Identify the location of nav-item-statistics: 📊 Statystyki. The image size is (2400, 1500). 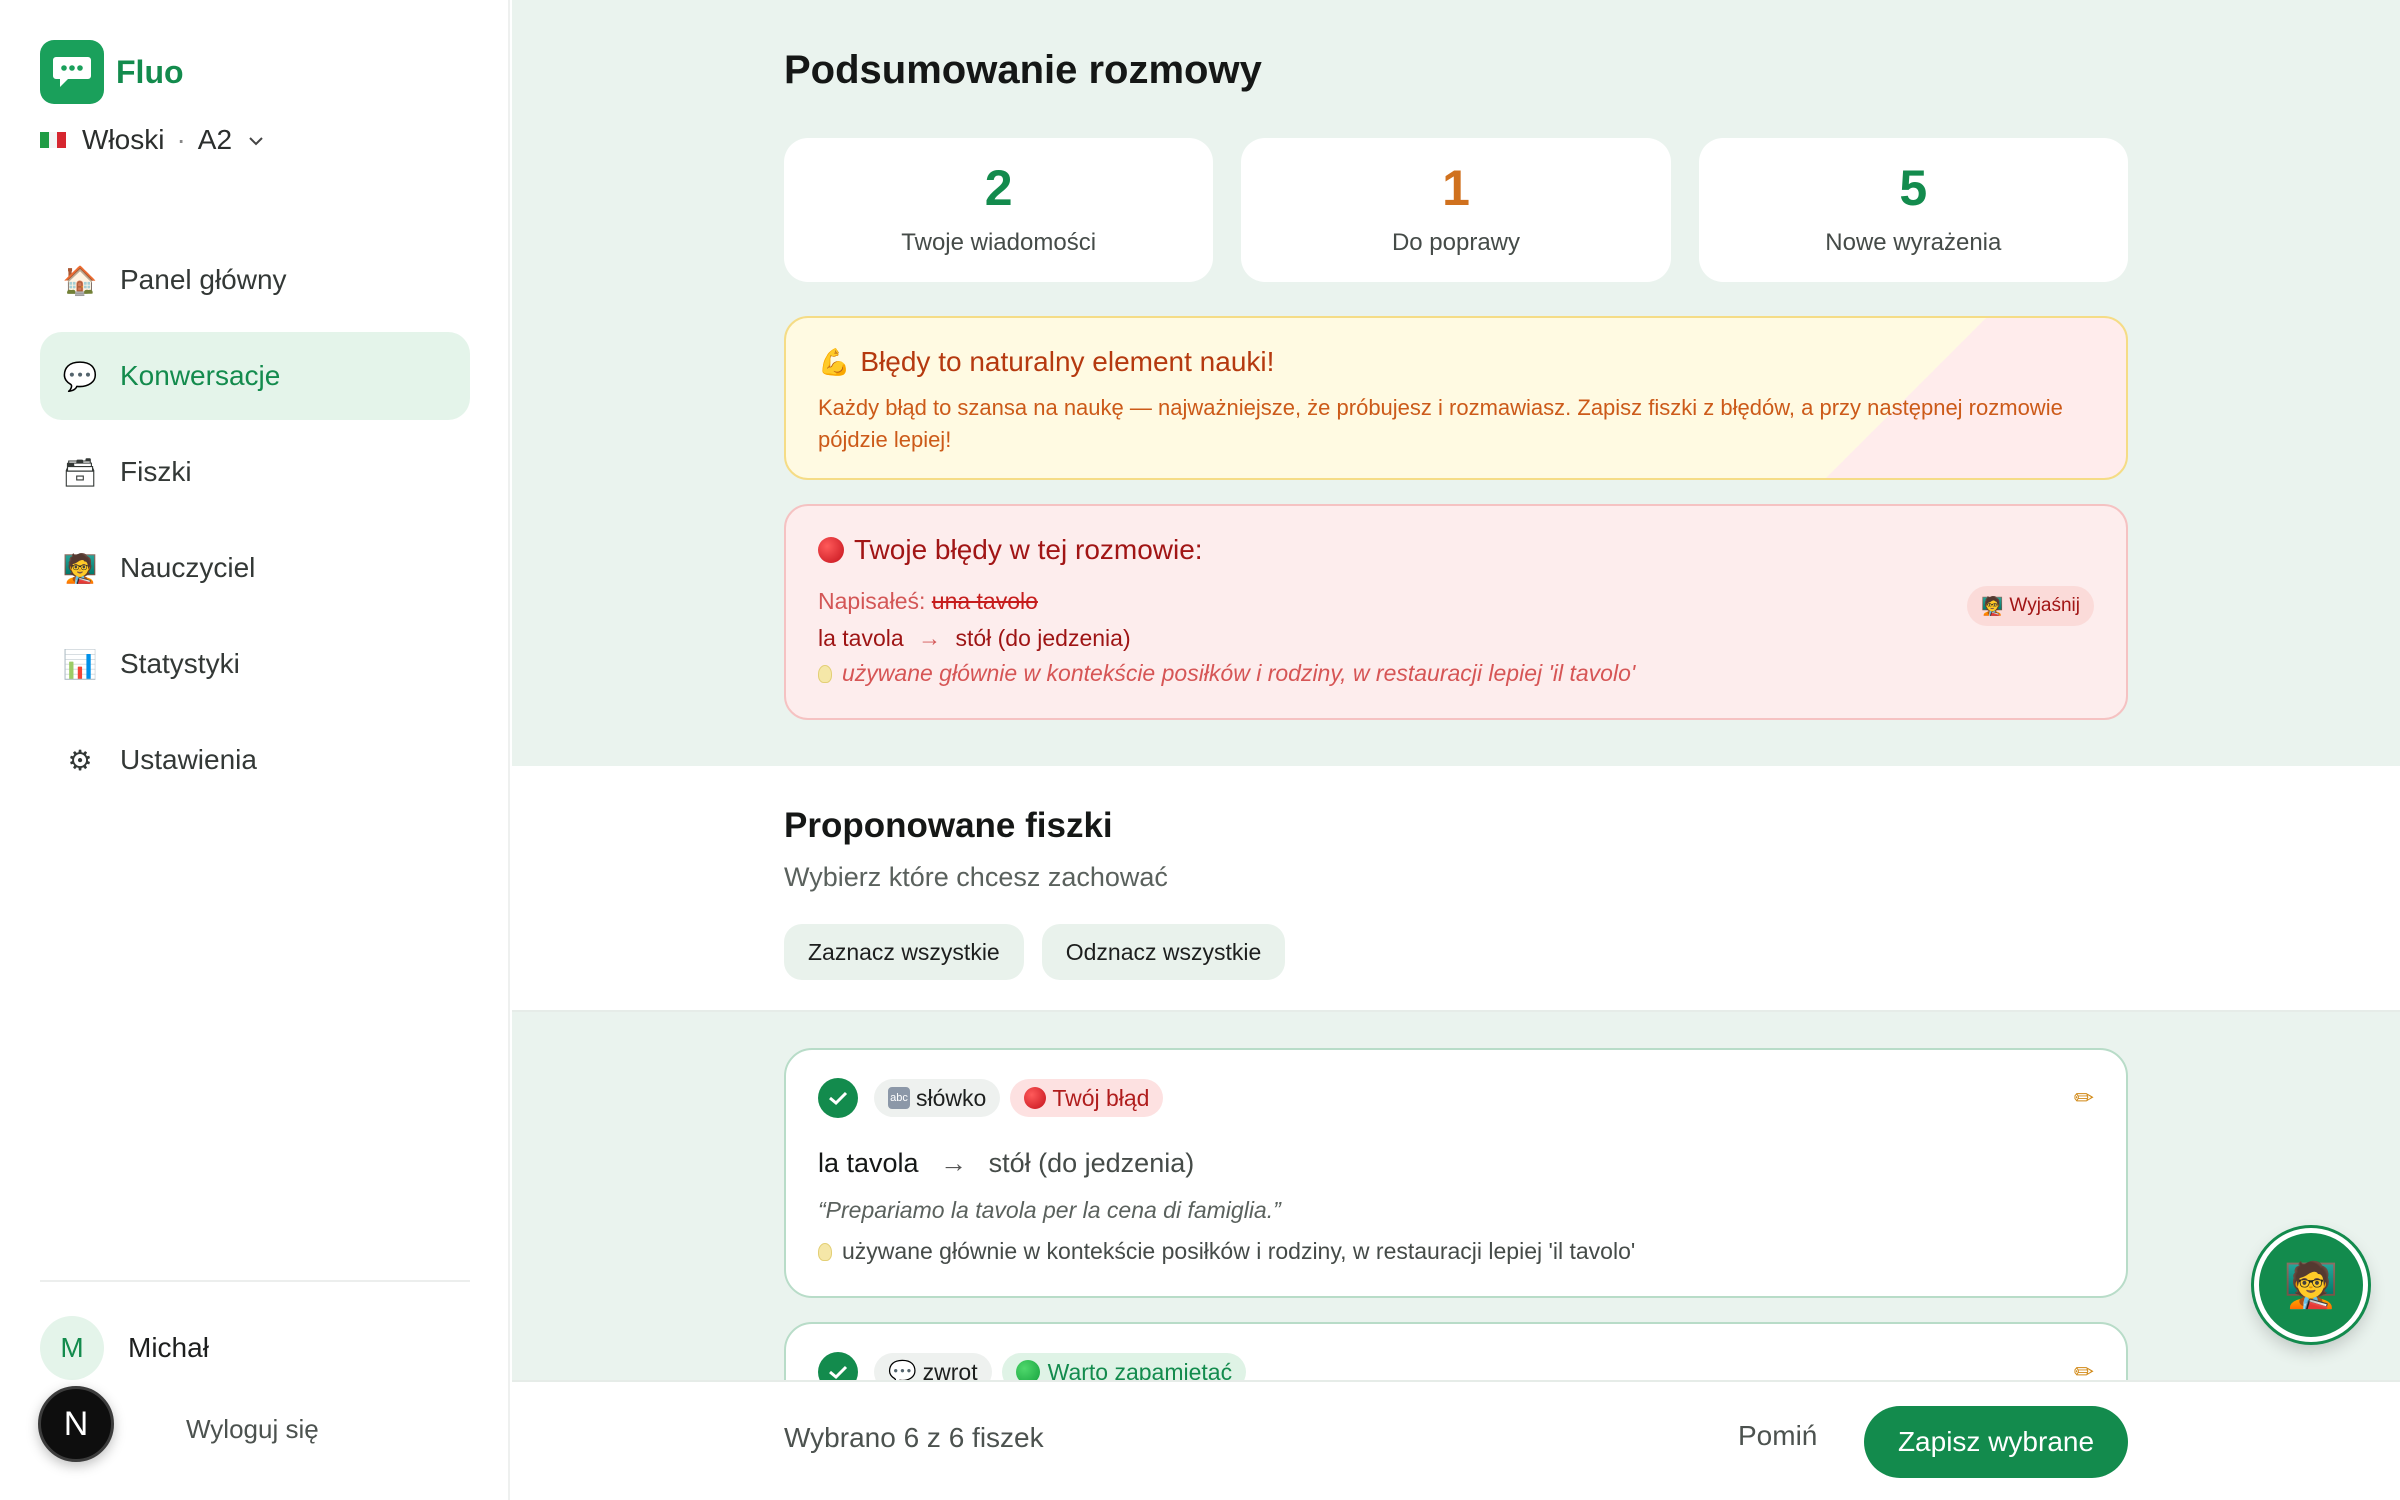
(255, 664).